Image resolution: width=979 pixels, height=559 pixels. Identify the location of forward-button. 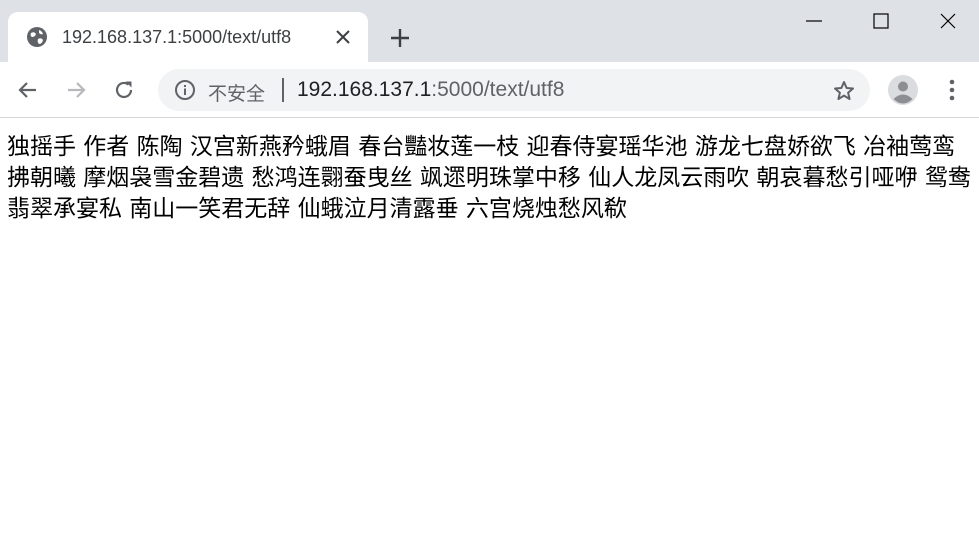
(76, 90).